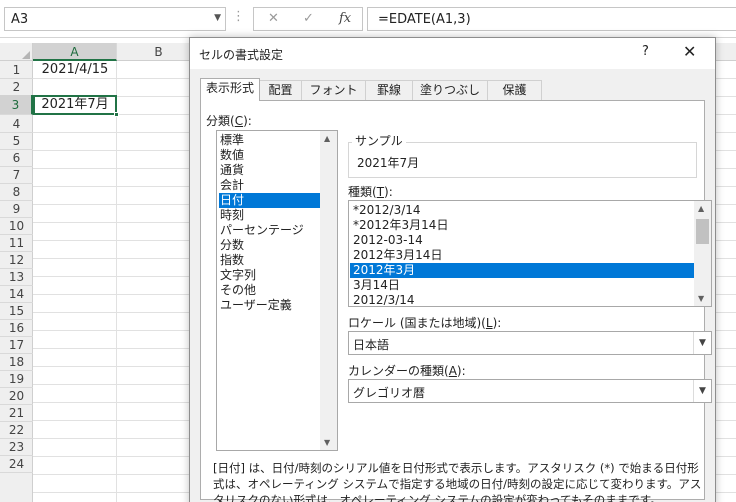 The width and height of the screenshot is (736, 502). I want to click on tab-fill: 塗りつぶし, so click(450, 90).